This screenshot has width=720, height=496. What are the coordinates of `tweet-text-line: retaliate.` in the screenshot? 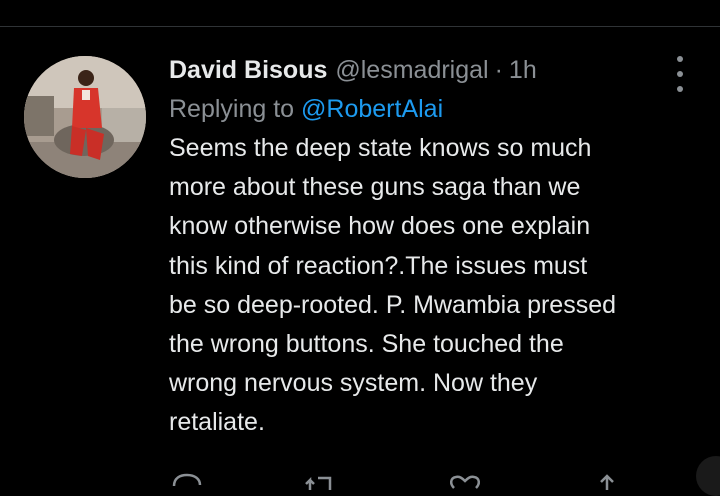 It's located at (217, 422).